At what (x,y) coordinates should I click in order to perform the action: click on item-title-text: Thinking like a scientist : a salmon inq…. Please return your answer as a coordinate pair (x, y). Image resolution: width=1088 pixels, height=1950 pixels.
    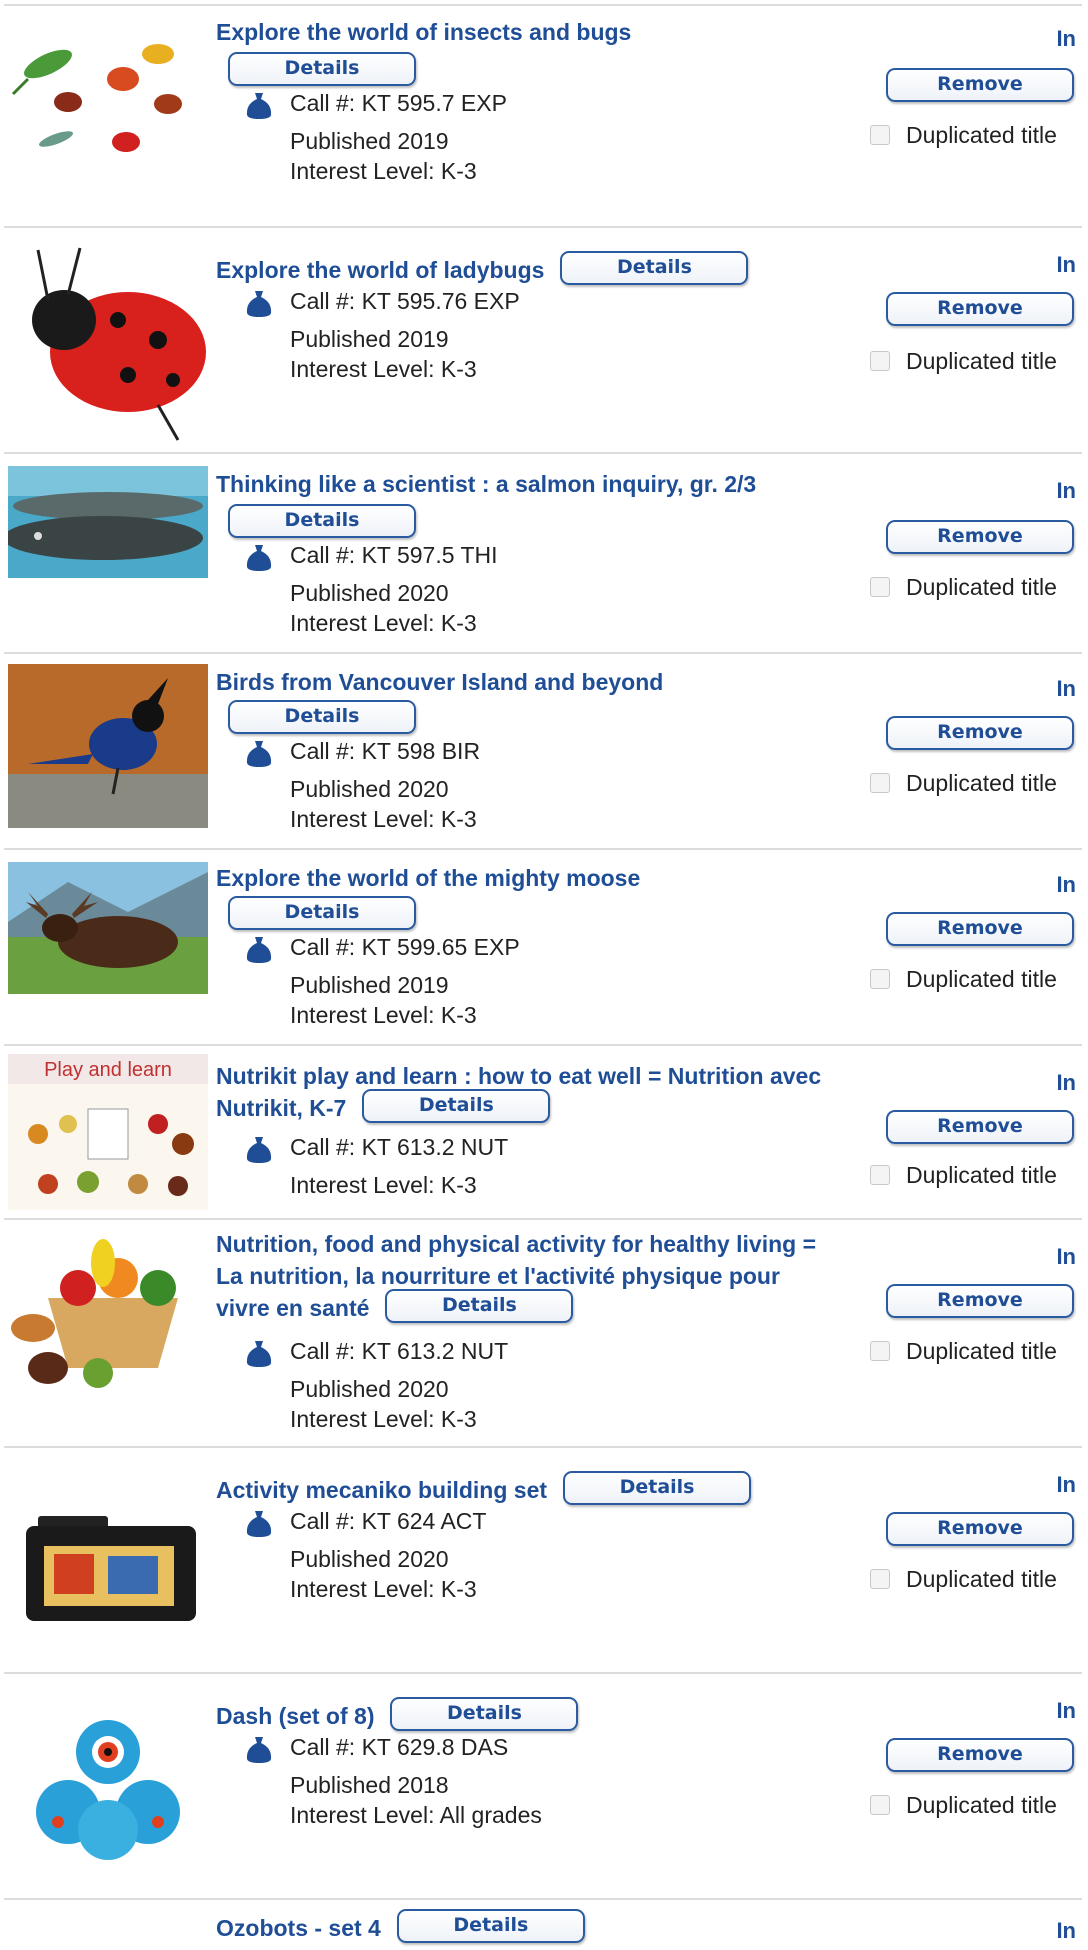
    Looking at the image, I should click on (486, 484).